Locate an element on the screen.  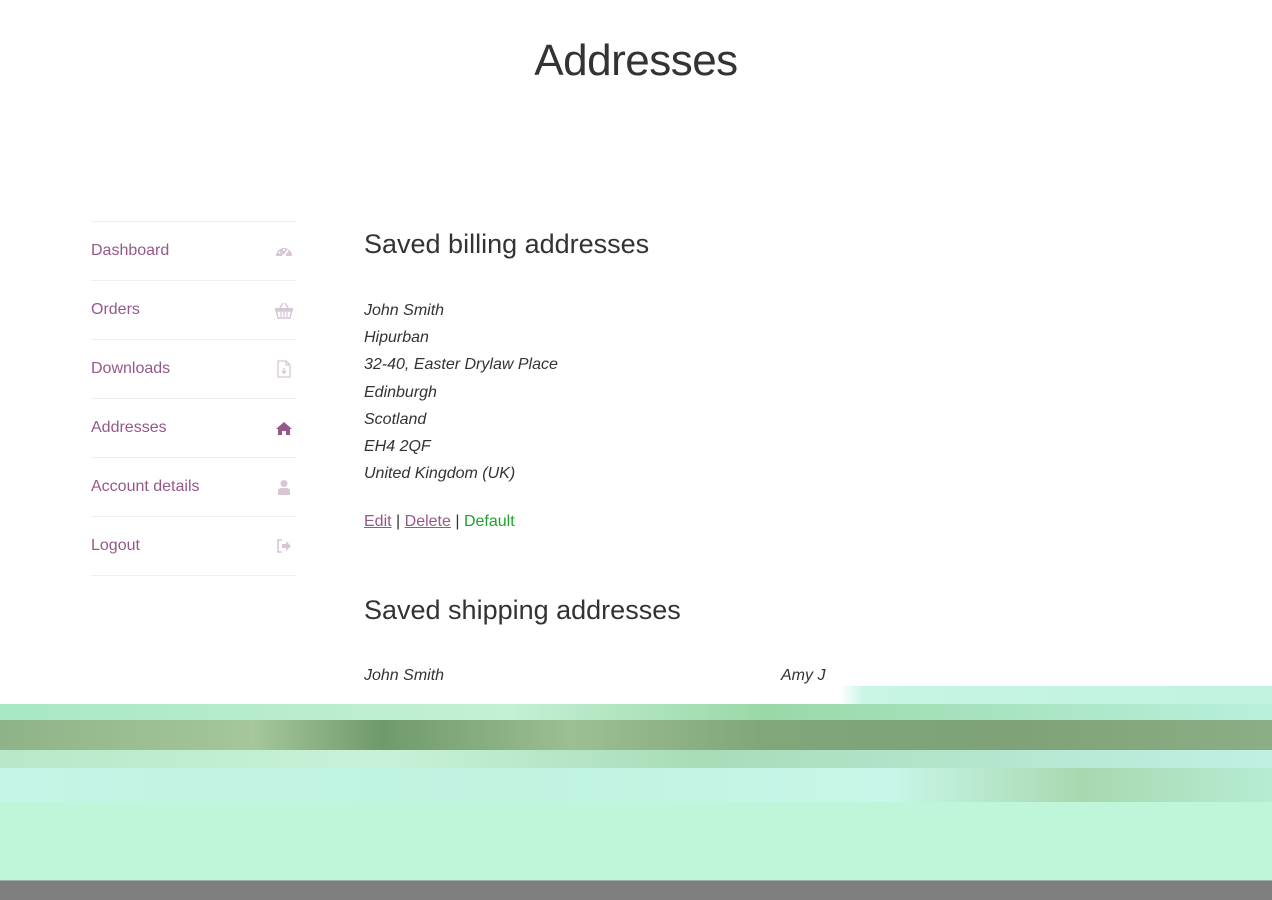
nav-item-addresses: Addresses is located at coordinates (193, 428).